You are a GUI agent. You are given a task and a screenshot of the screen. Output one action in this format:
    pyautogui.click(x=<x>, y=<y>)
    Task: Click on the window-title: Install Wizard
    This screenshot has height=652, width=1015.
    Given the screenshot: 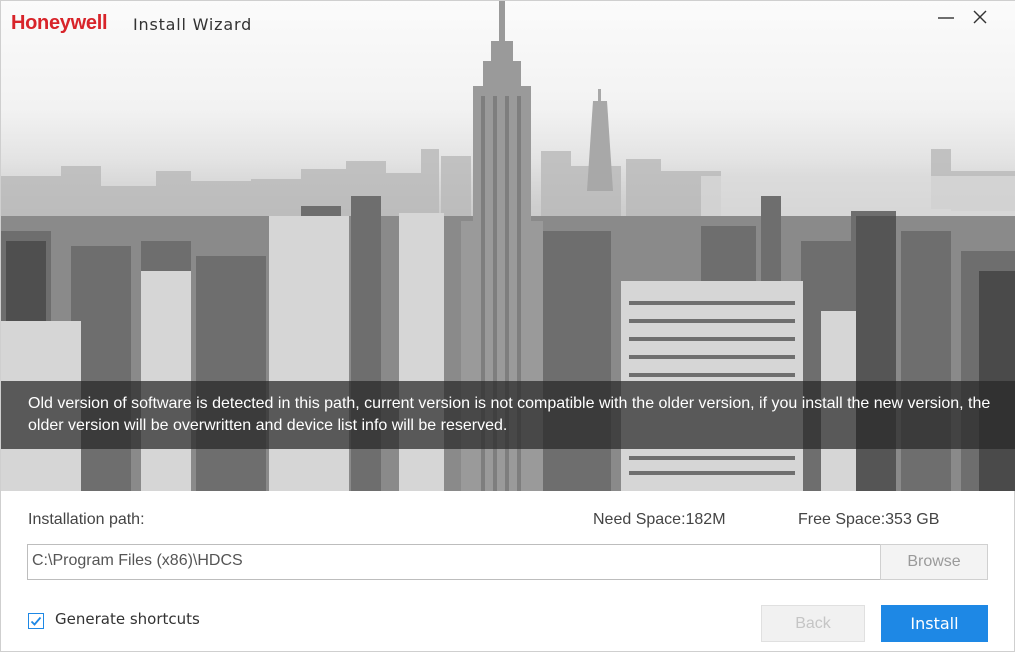 What is the action you would take?
    pyautogui.click(x=193, y=24)
    